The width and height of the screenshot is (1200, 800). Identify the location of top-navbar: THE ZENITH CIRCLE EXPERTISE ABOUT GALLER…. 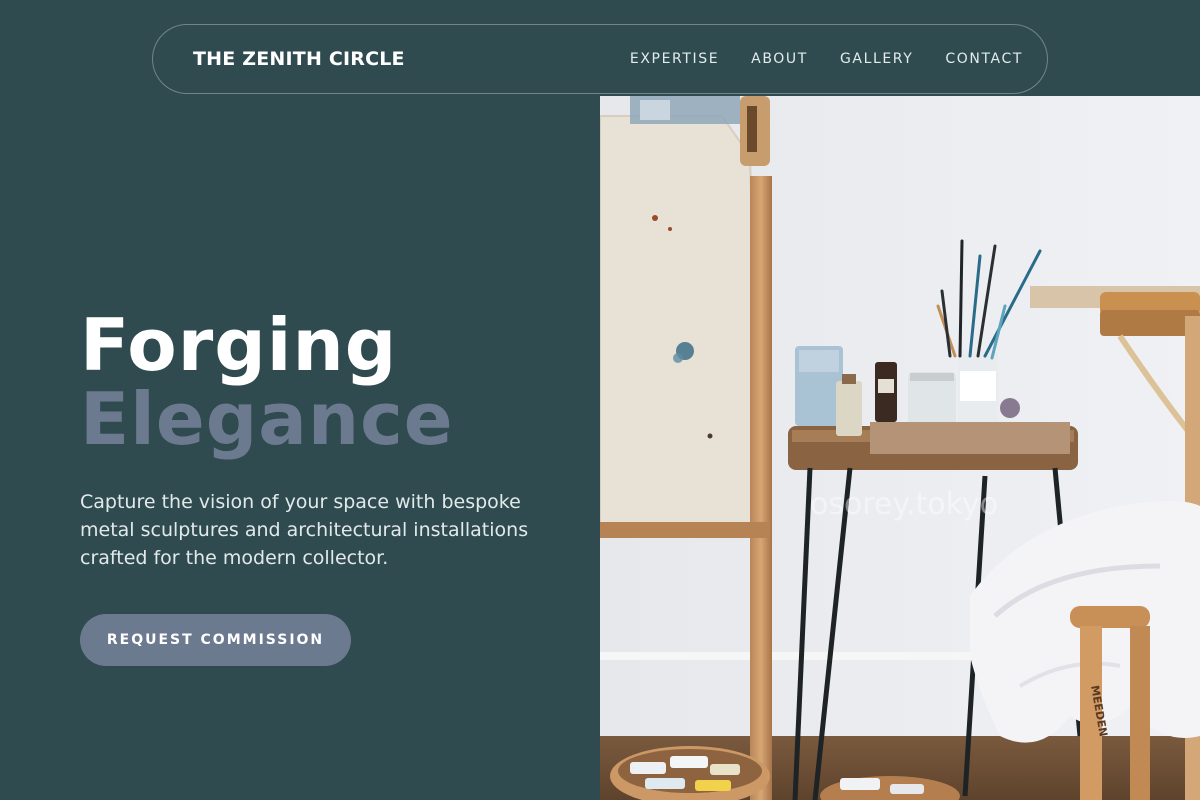
(600, 59).